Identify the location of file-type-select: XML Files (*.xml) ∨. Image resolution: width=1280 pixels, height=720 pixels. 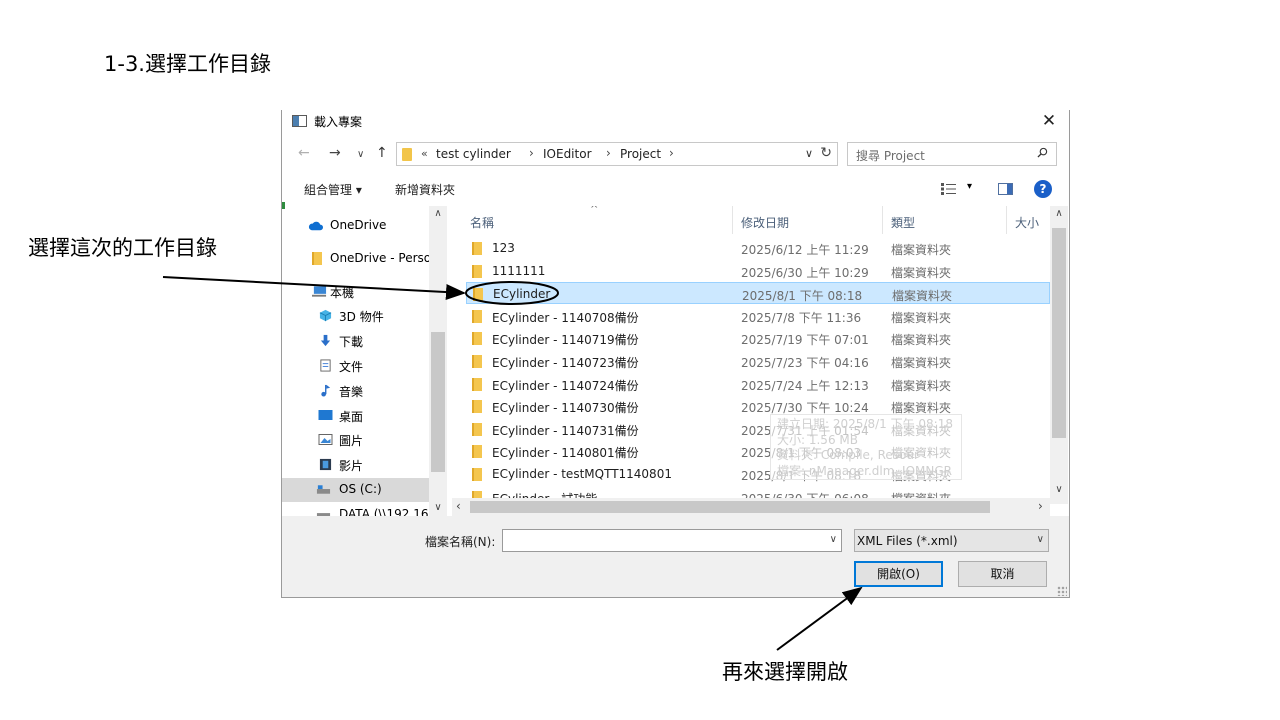
(951, 540).